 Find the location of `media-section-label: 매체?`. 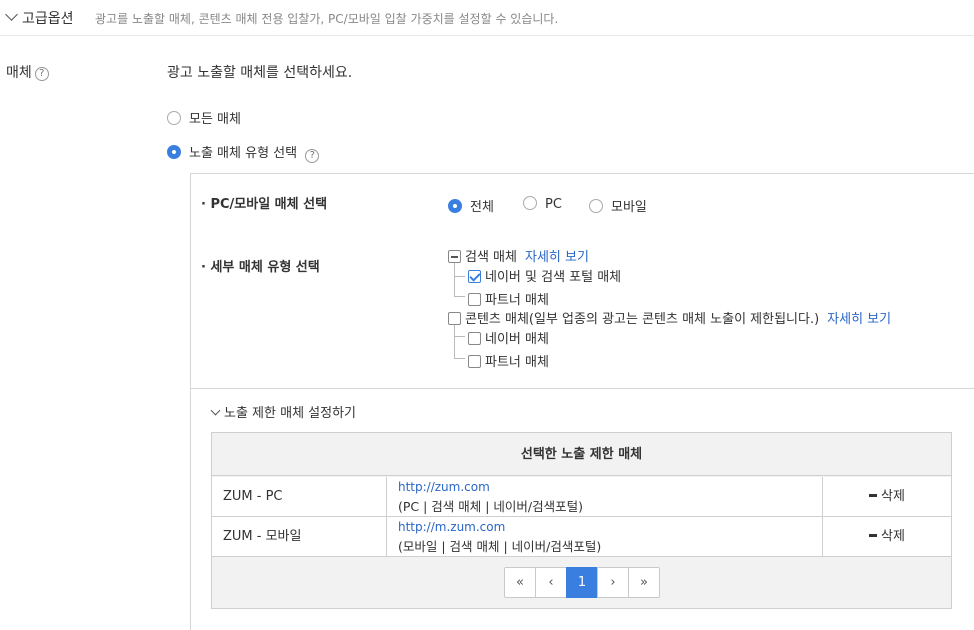

media-section-label: 매체? is located at coordinates (27, 72).